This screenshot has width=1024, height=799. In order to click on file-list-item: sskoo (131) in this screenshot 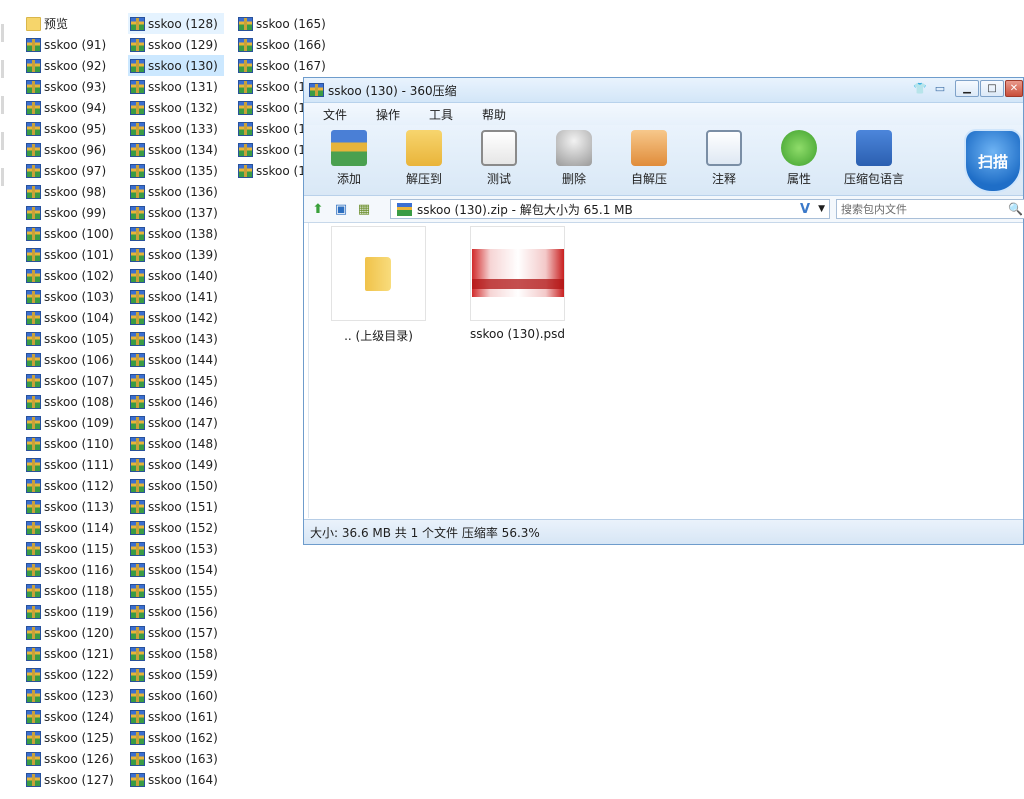, I will do `click(176, 86)`.